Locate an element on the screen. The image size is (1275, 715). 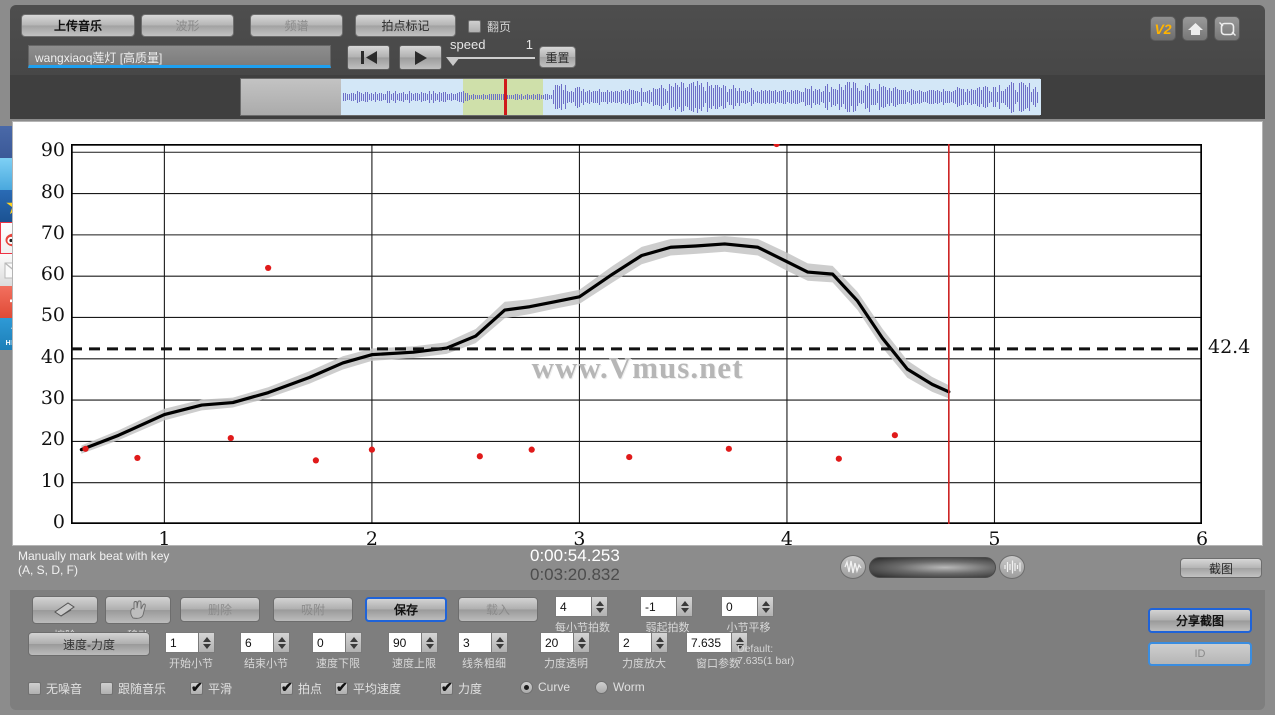
spectrum-button: 频谱 is located at coordinates (296, 25).